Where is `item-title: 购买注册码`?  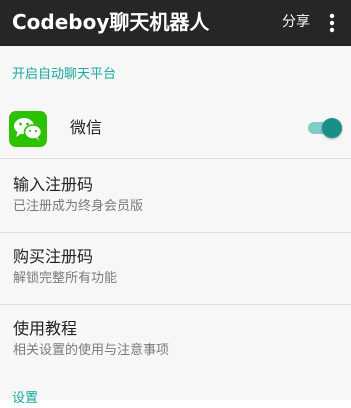
item-title: 购买注册码 is located at coordinates (53, 256).